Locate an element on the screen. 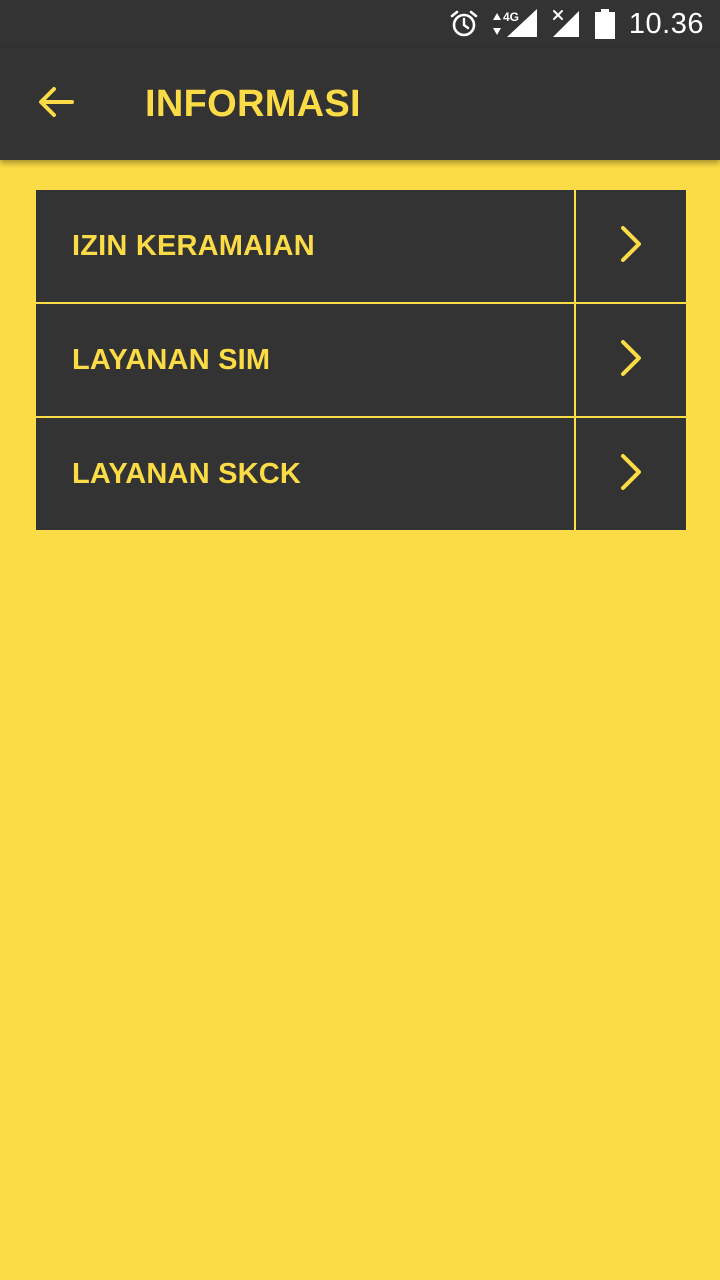 This screenshot has width=720, height=1280. menu-item-label-cell: IZIN KERAMAIAN is located at coordinates (306, 246).